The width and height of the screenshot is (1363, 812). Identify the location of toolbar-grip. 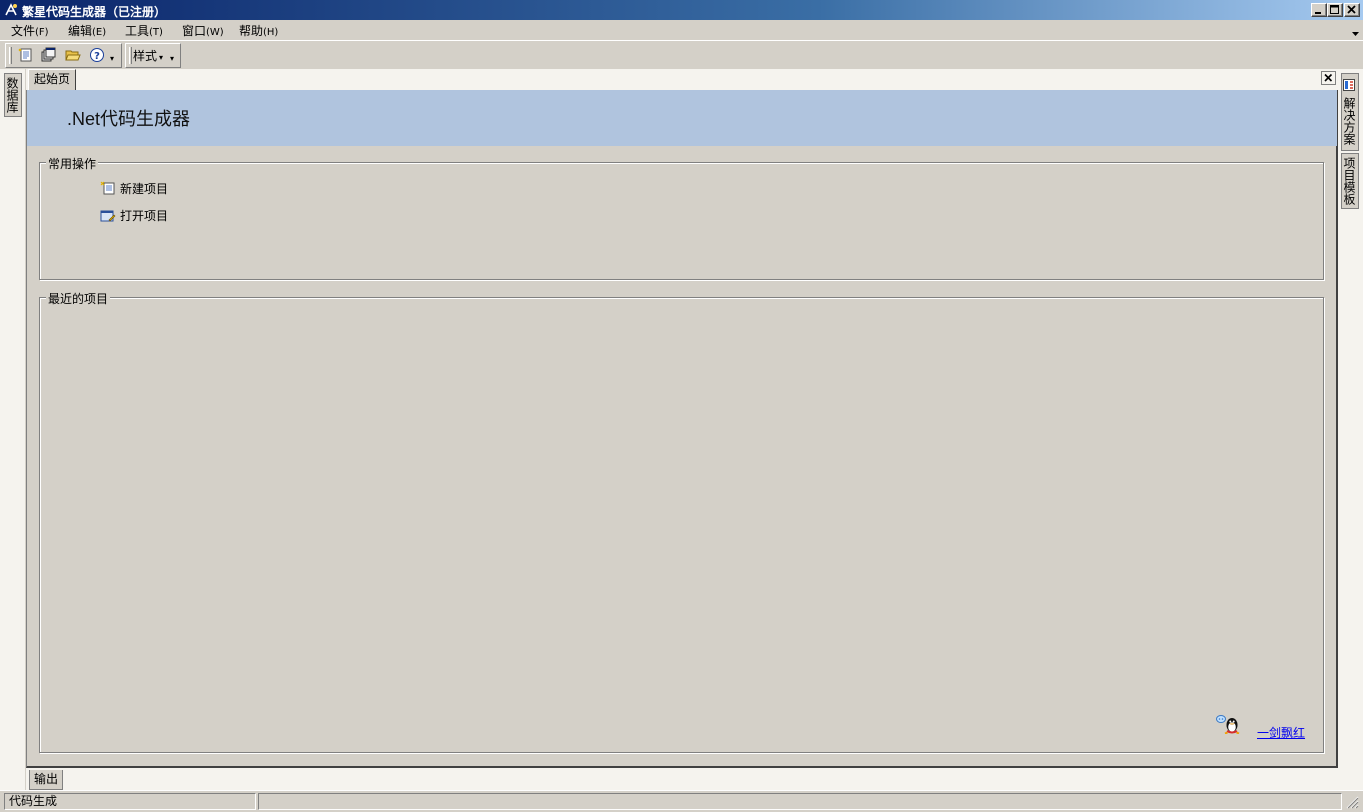
(10, 55).